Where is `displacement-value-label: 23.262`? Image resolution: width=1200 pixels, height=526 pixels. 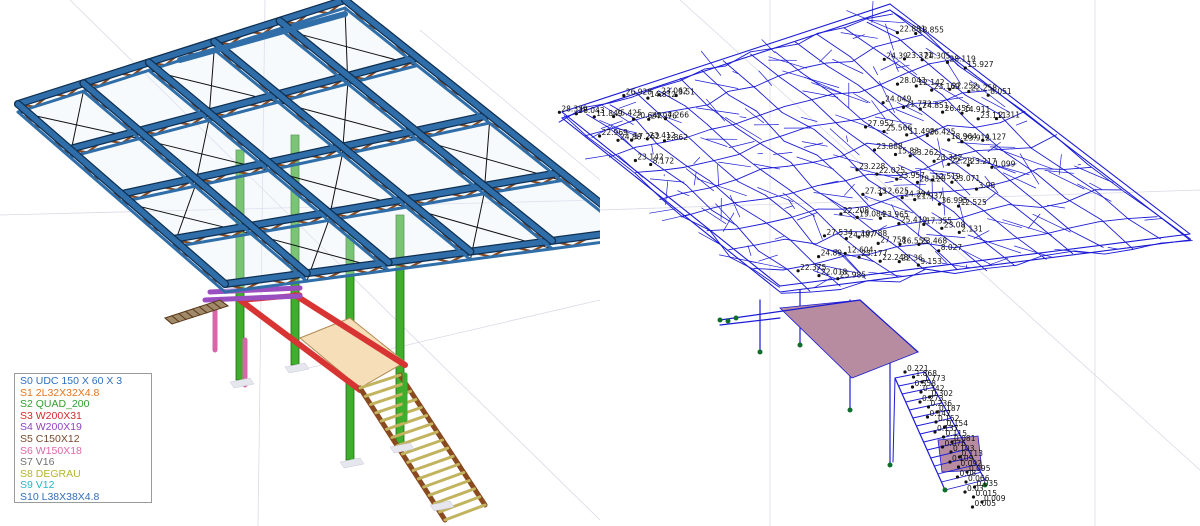
displacement-value-label: 23.262 is located at coordinates (925, 152).